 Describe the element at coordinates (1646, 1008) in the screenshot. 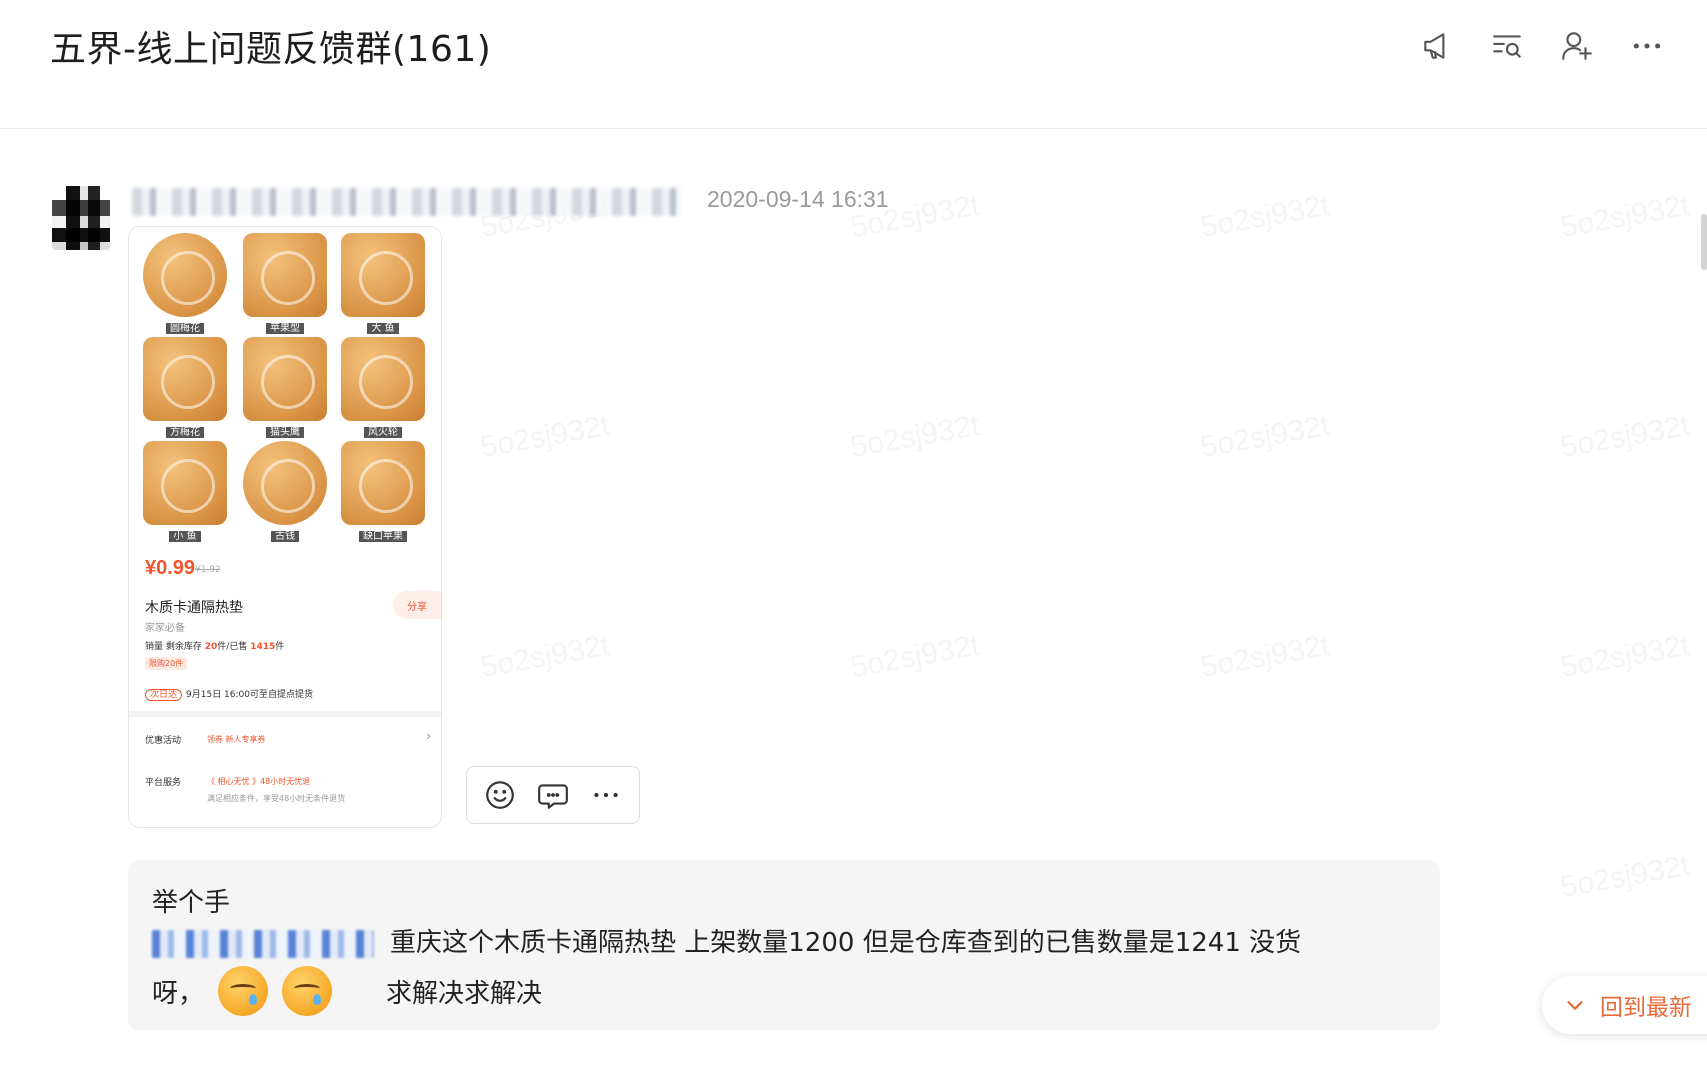

I see `jump-to-latest-label: 回到最新` at that location.